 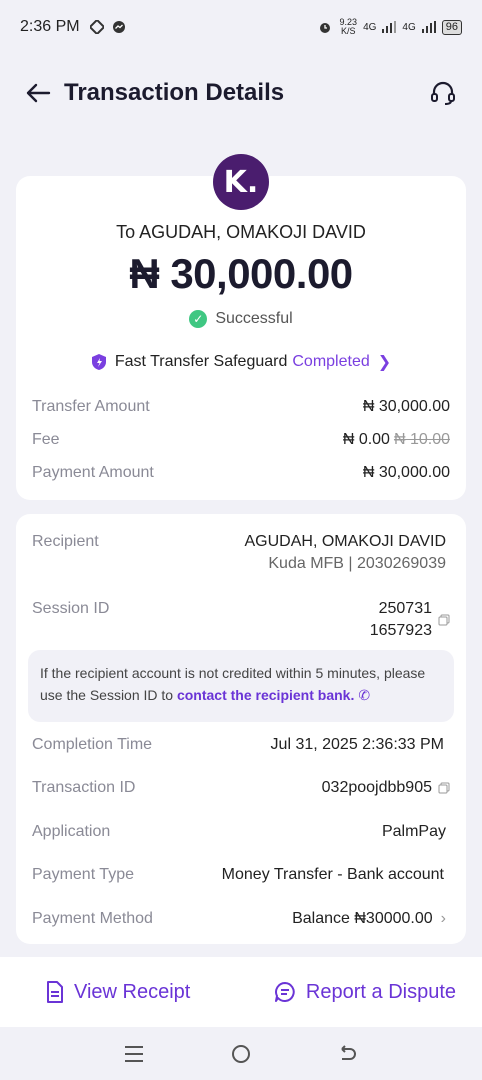 I want to click on transaction-id-value-group: 032poojdbb905, so click(x=386, y=788).